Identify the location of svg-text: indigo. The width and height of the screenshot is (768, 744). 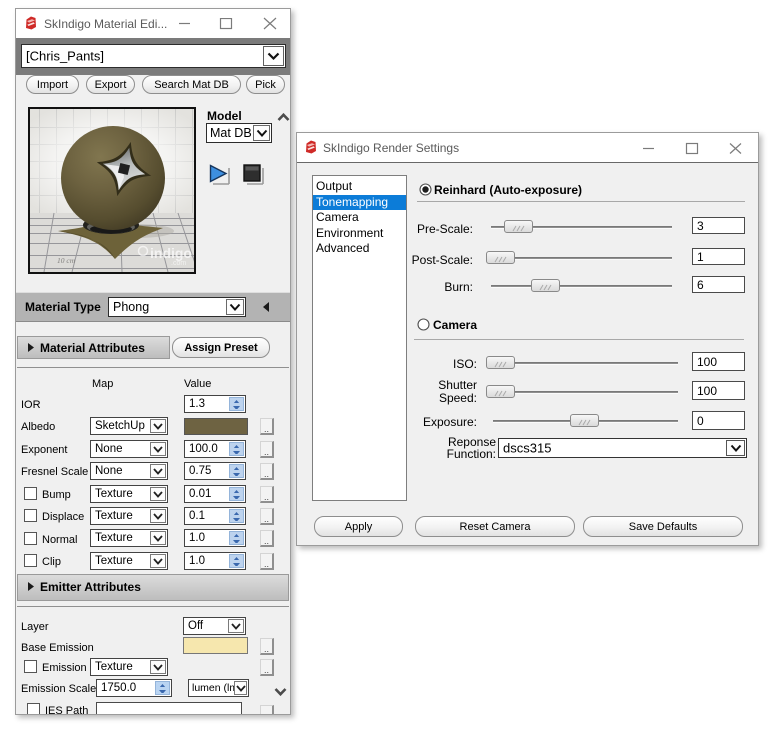
(171, 253).